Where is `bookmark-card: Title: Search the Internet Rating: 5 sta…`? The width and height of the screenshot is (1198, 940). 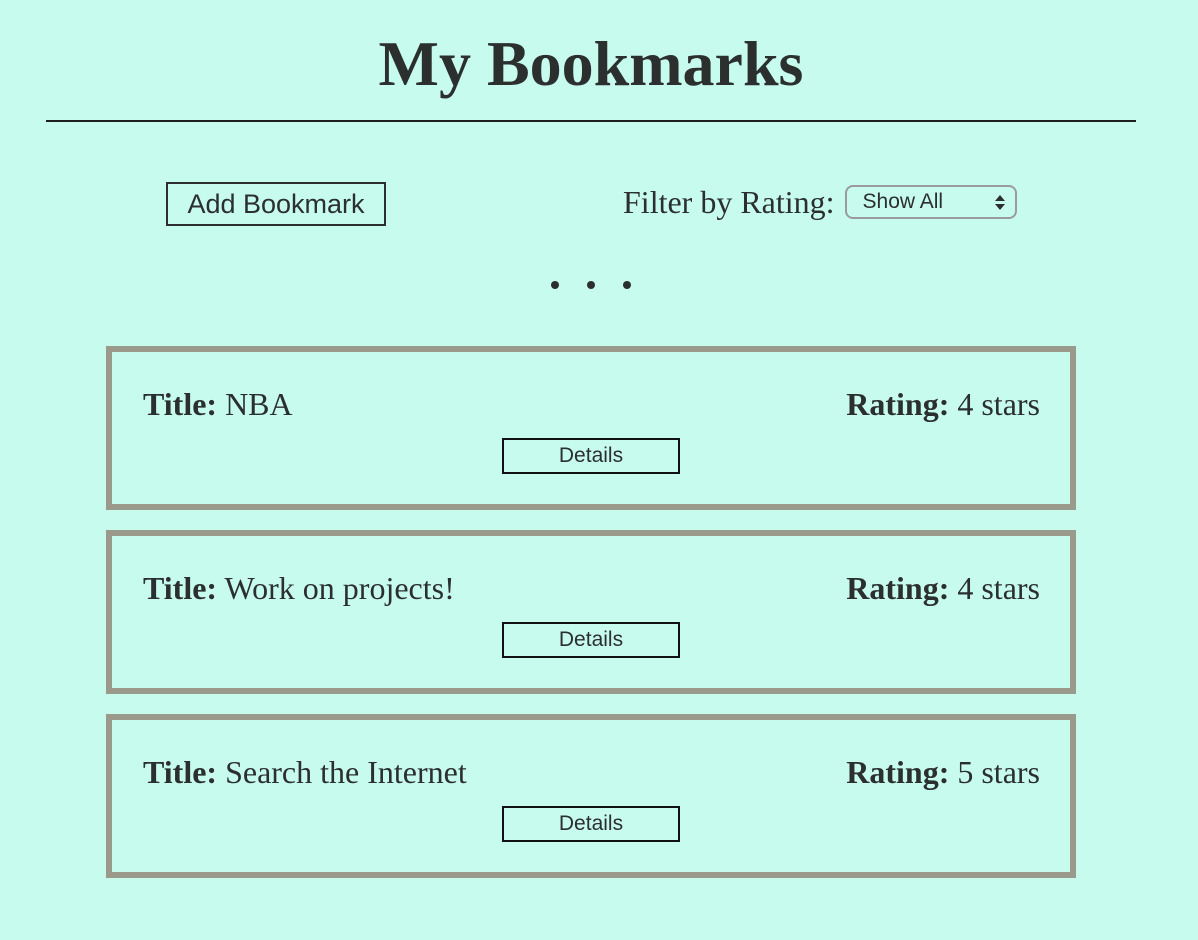 bookmark-card: Title: Search the Internet Rating: 5 sta… is located at coordinates (591, 796).